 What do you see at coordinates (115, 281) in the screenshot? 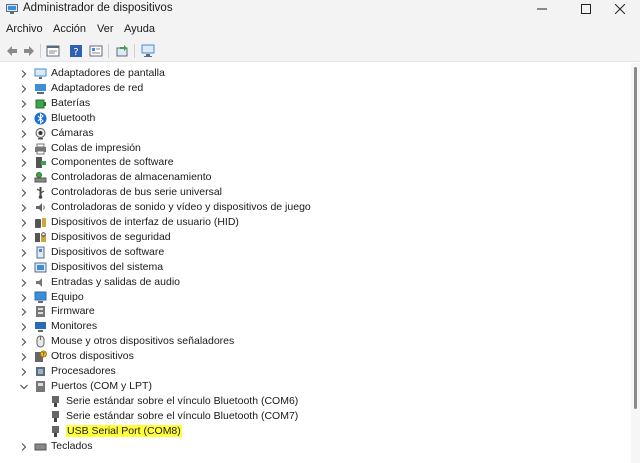
I see `category-label: Entradas y salidas de audio` at bounding box center [115, 281].